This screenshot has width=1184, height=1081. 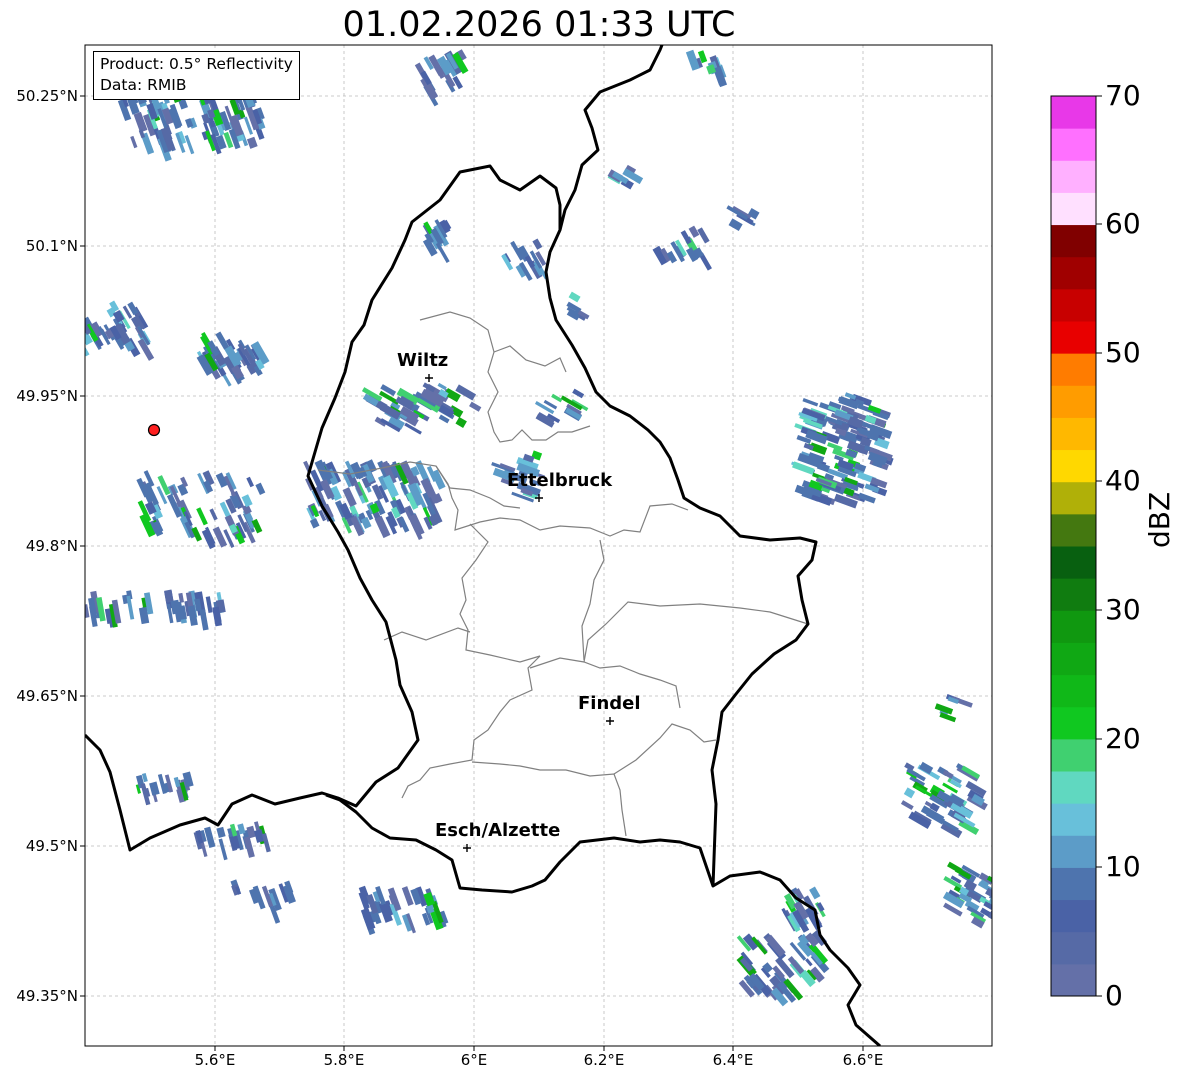 I want to click on lat-tick-label: 49.8°N, so click(x=51, y=546).